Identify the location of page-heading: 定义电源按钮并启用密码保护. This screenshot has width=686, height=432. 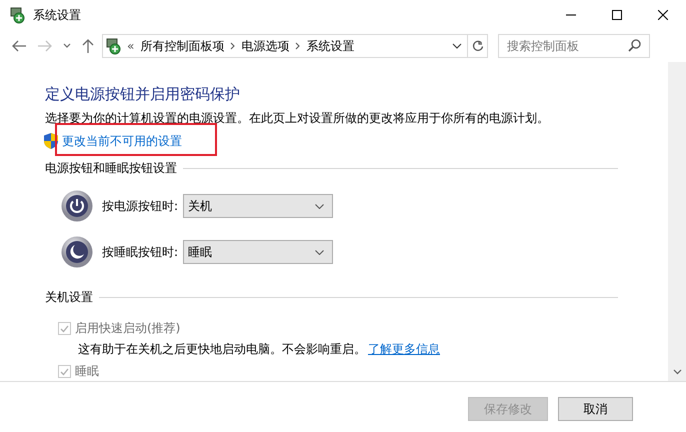
(143, 94).